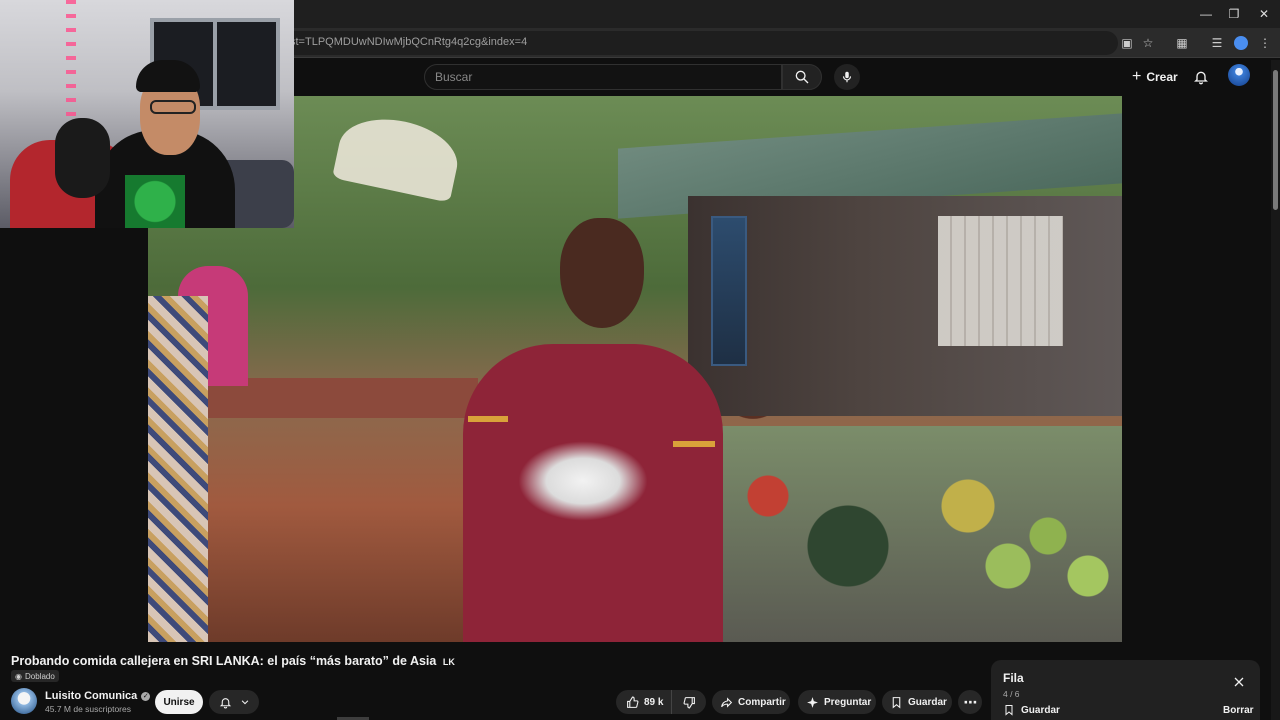 The height and width of the screenshot is (720, 1280). I want to click on account-avatar, so click(1239, 75).